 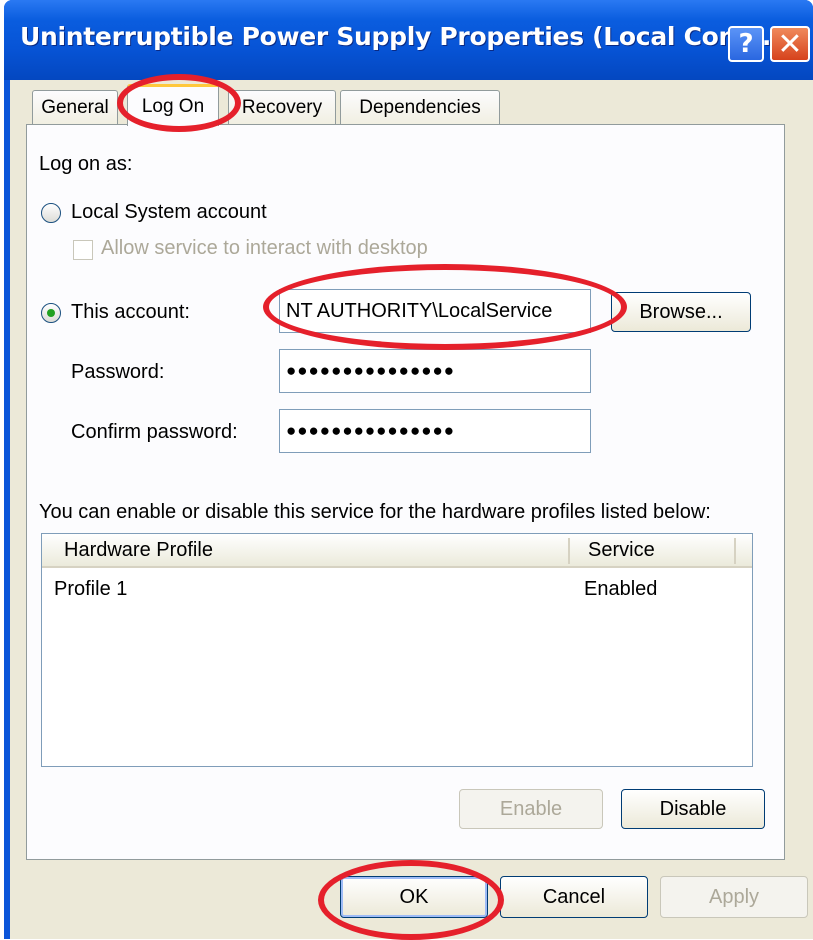 I want to click on this-account-label: This account:, so click(x=130, y=312).